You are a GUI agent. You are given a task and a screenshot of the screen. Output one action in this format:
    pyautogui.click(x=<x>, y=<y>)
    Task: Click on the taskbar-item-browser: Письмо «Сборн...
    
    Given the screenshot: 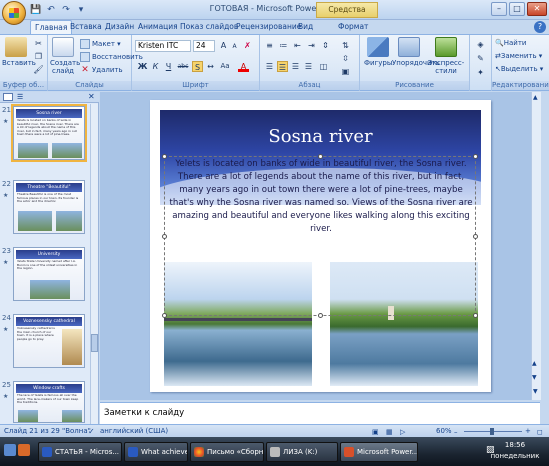 What is the action you would take?
    pyautogui.click(x=227, y=452)
    